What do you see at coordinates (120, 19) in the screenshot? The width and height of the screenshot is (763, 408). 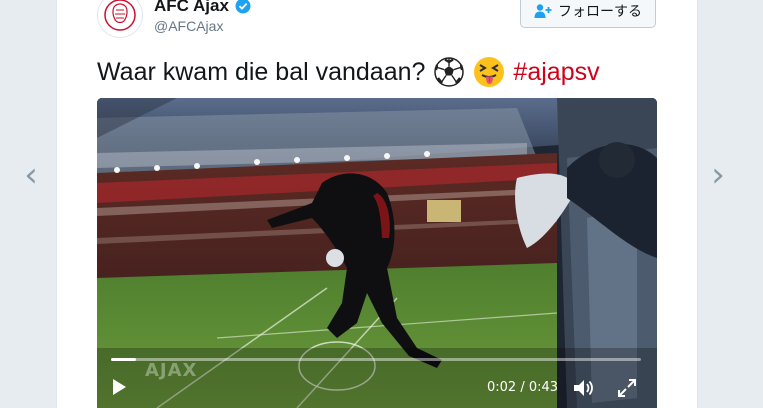 I see `avatar` at bounding box center [120, 19].